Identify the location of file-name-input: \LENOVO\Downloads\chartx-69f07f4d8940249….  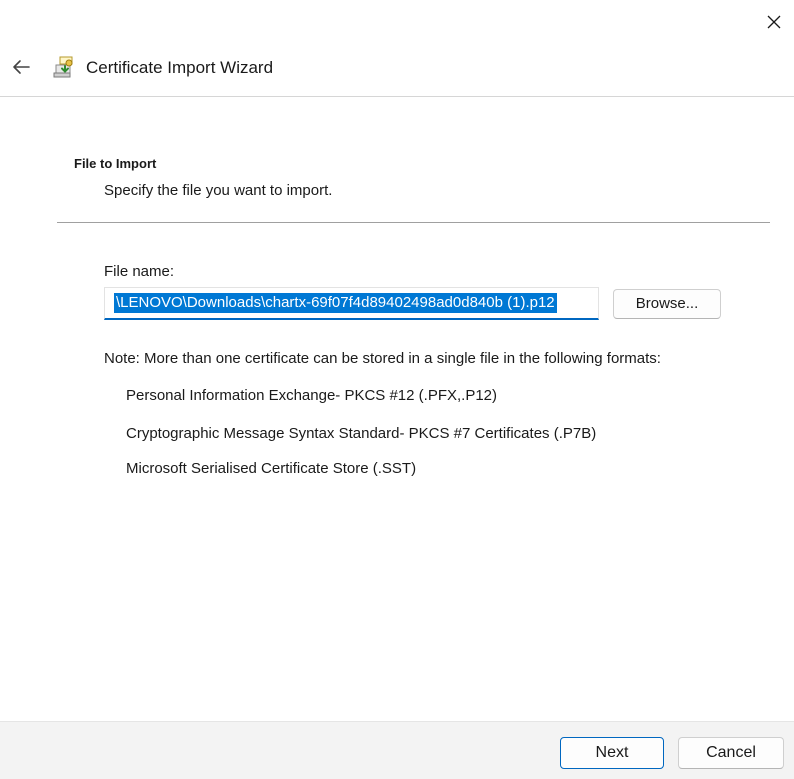
(351, 303).